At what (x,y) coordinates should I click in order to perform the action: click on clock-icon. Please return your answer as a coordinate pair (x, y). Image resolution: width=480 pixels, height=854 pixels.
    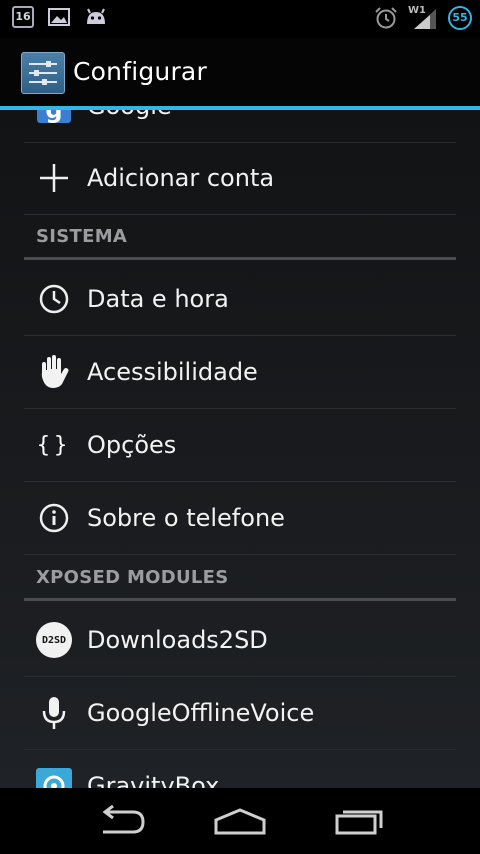
    Looking at the image, I should click on (54, 299).